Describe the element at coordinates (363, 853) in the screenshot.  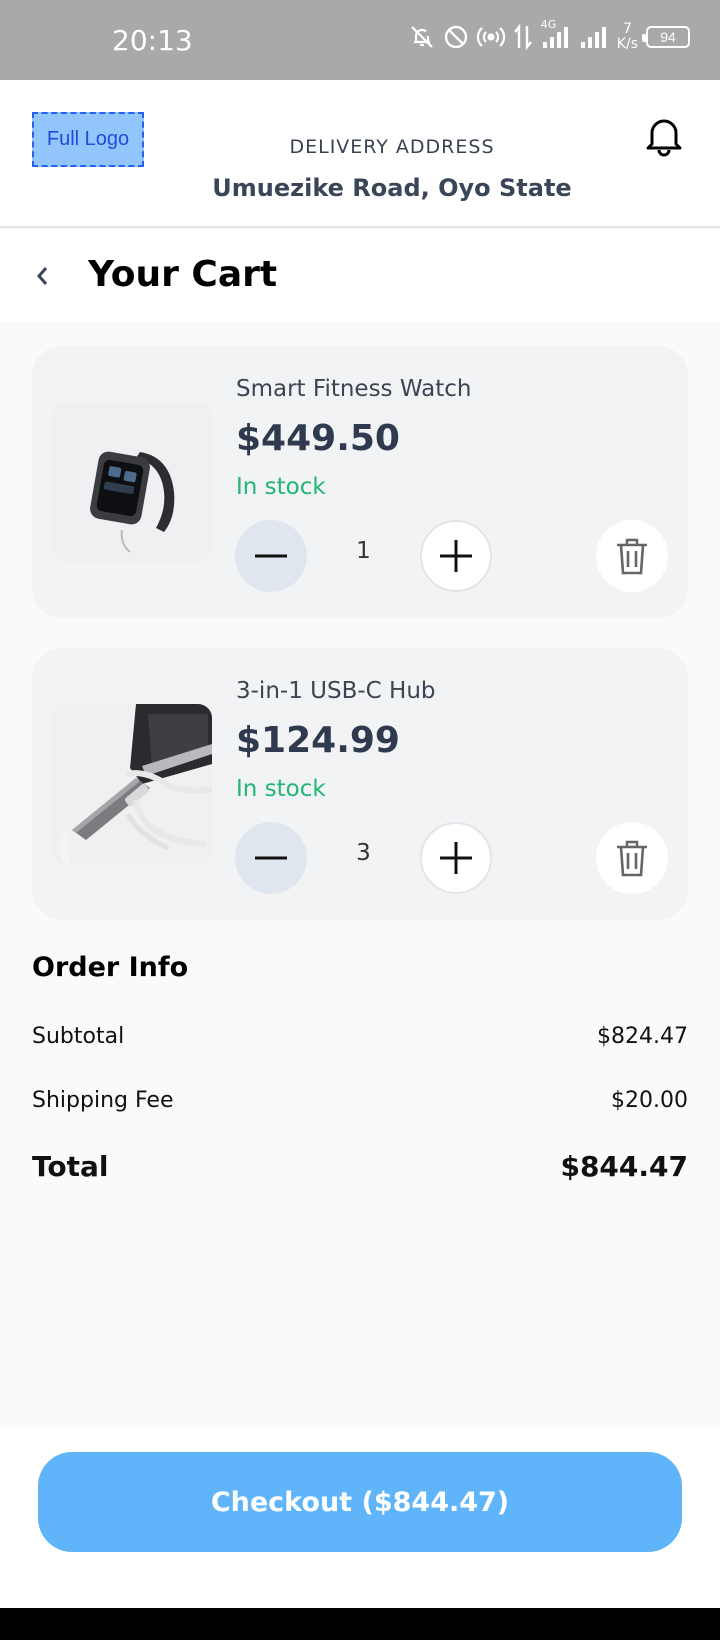
I see `quantity-value: 3` at that location.